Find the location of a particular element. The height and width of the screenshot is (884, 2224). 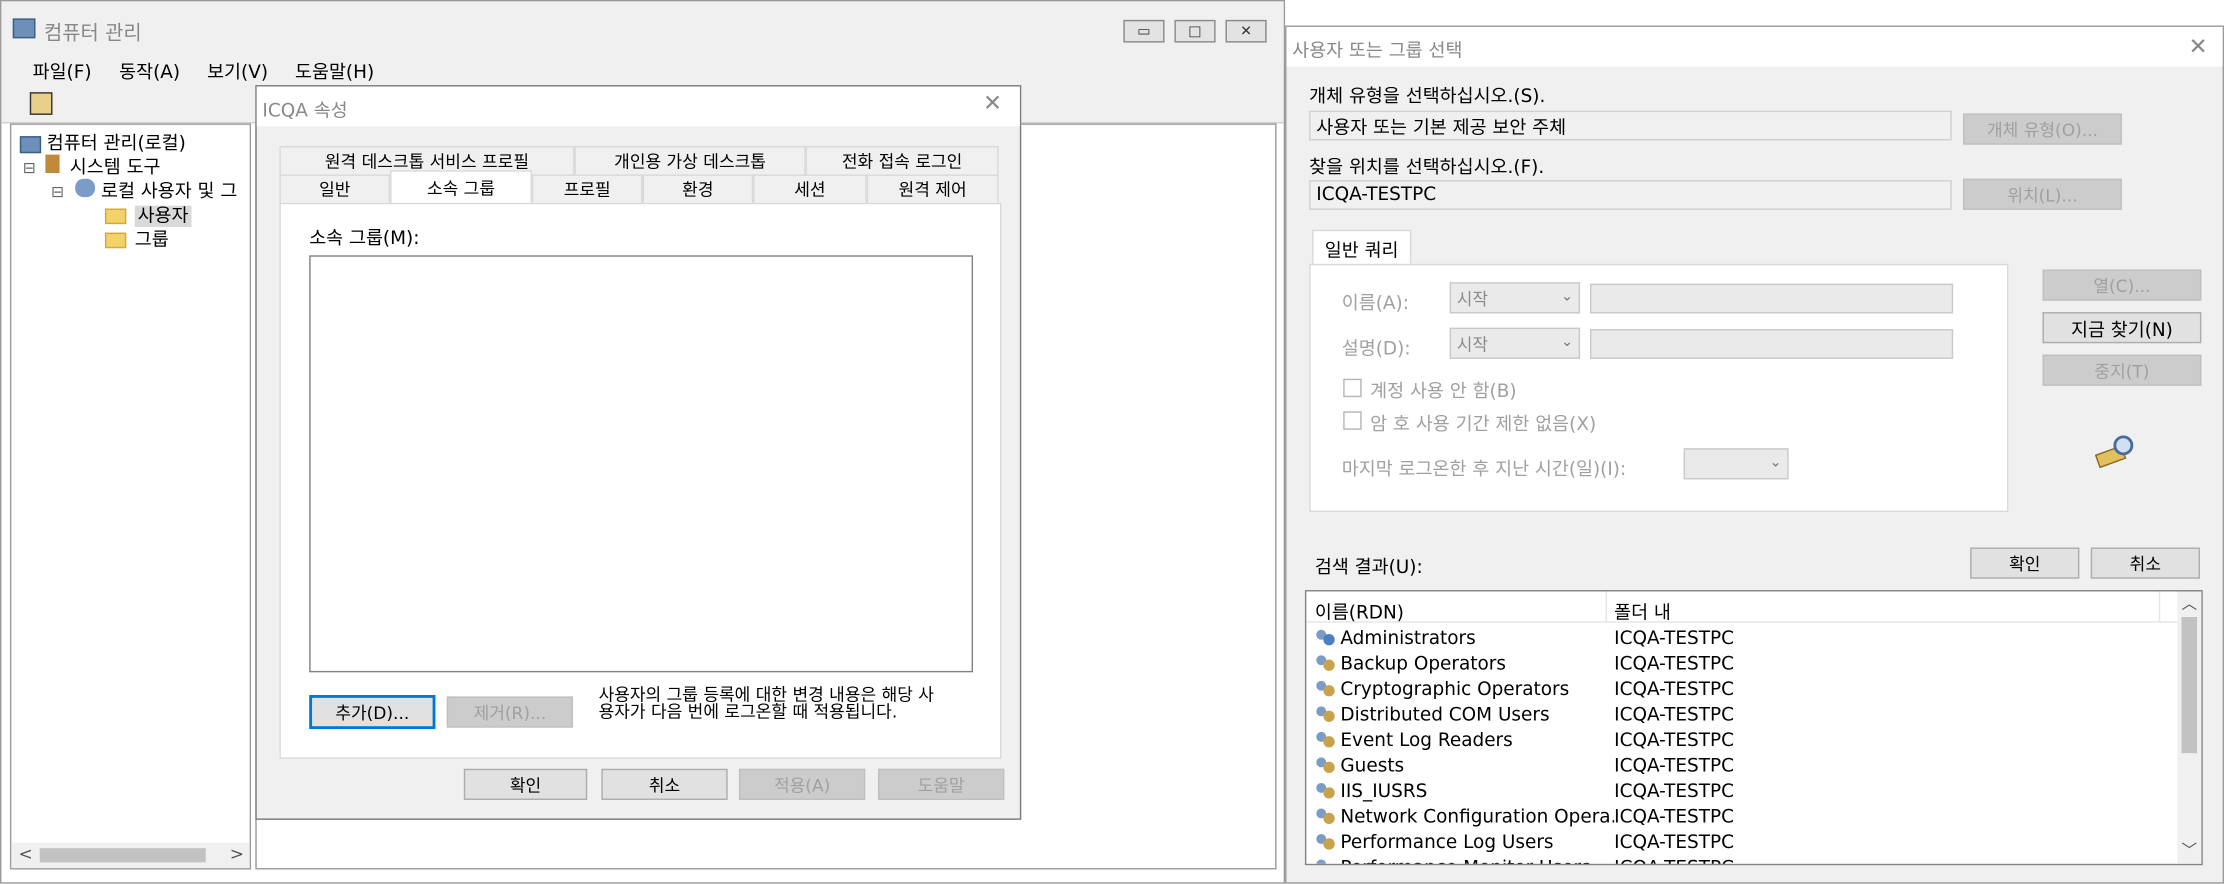

stop-button: 중지(T) is located at coordinates (2122, 370).